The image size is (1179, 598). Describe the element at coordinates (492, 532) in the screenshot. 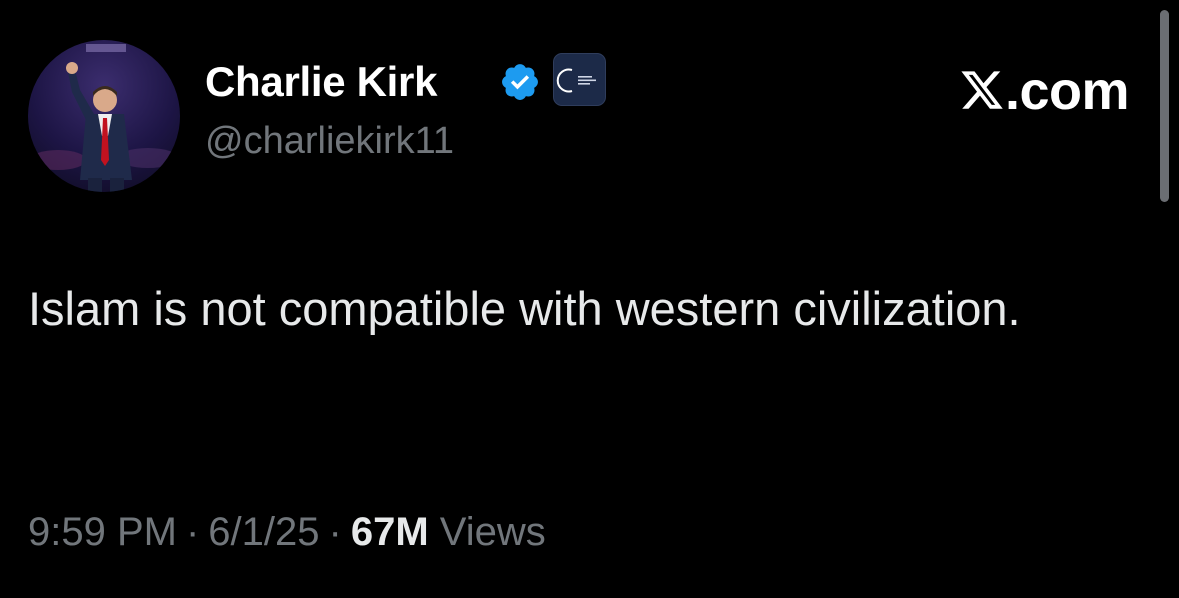

I see `views-label: Views` at that location.